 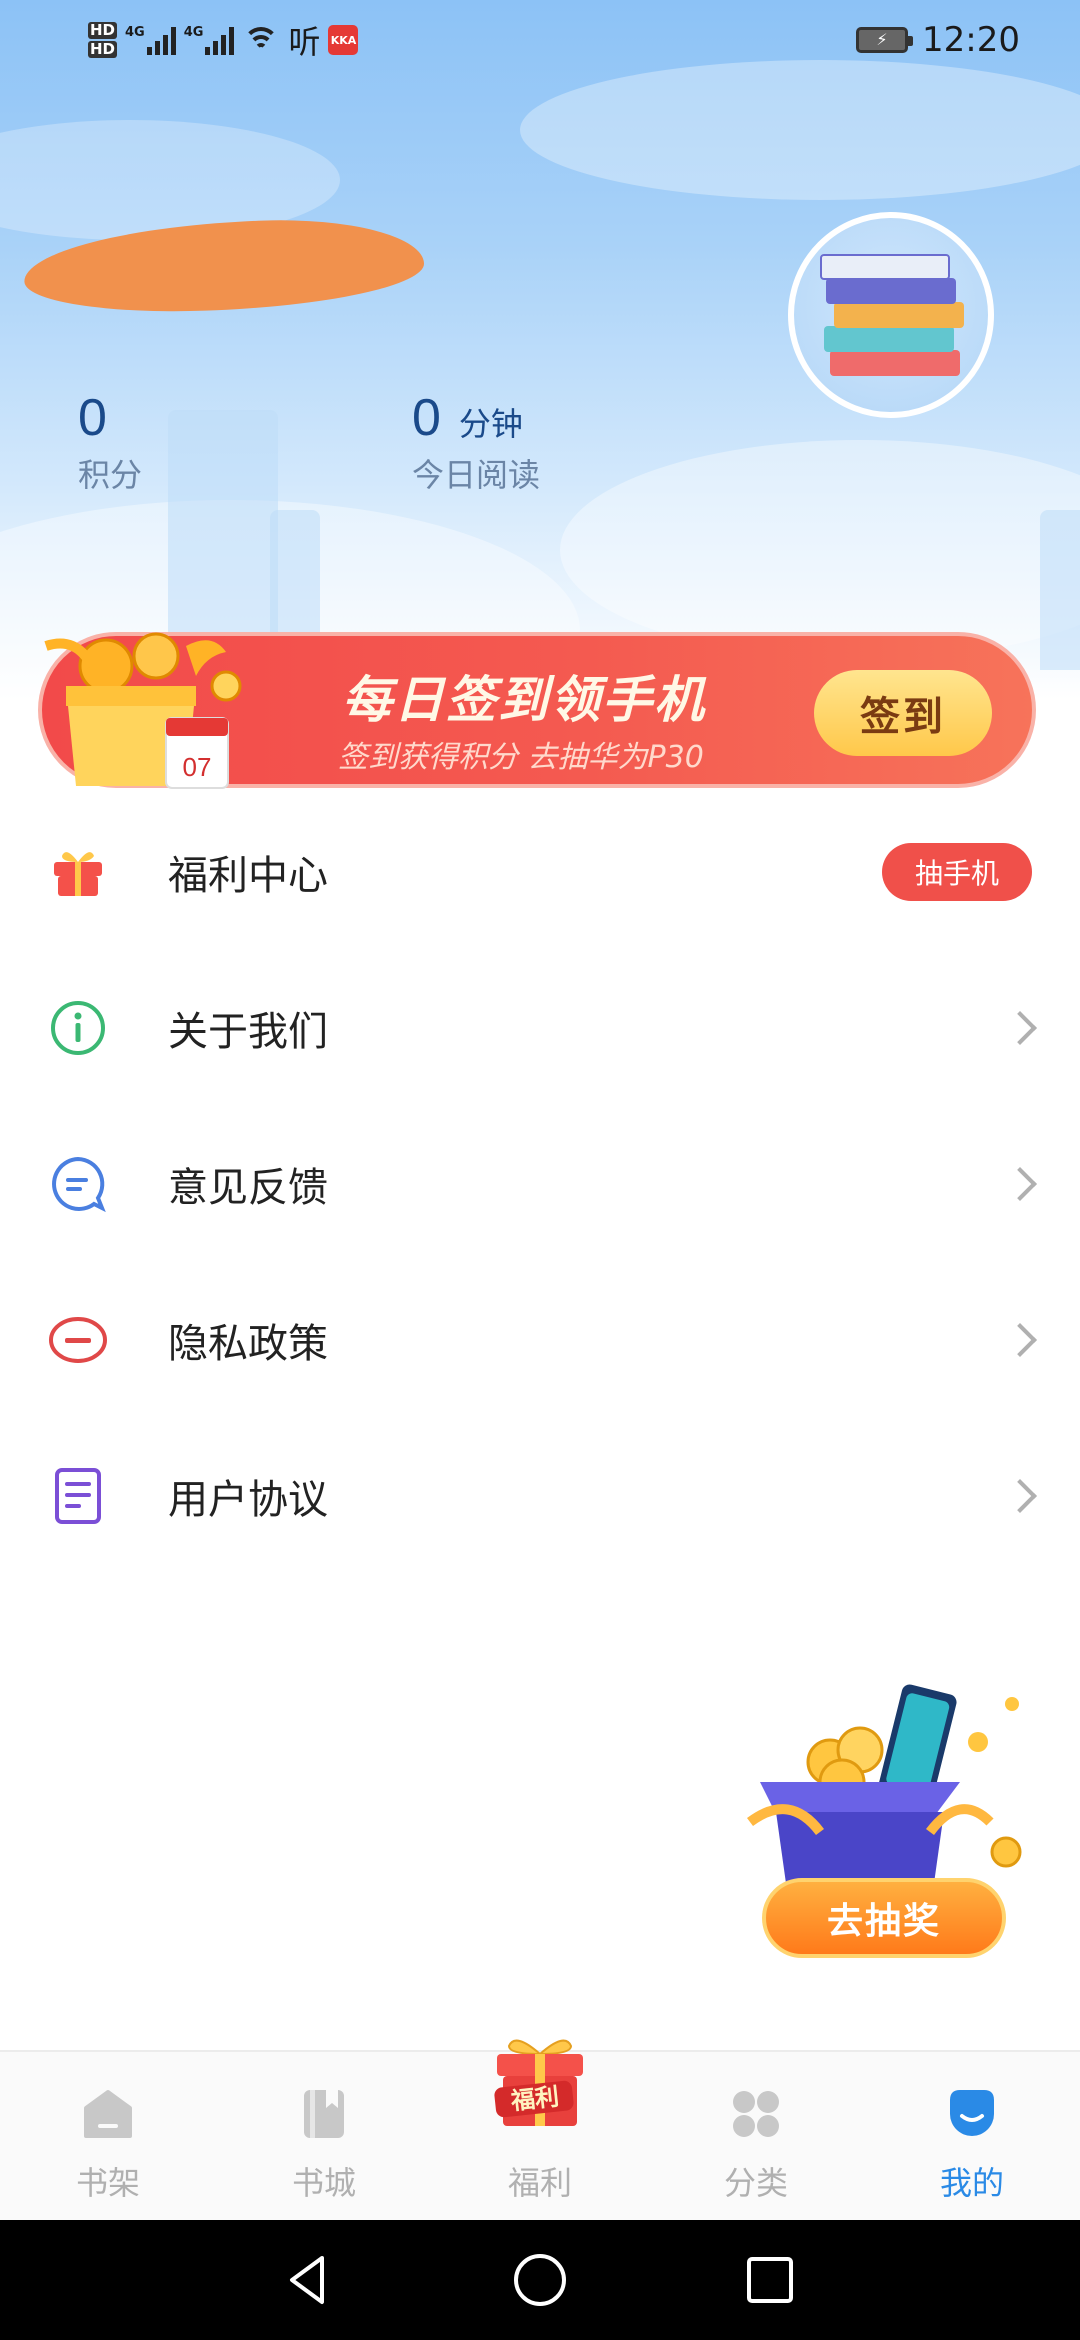 I want to click on tab-bookshelf: 书架, so click(x=108, y=2137).